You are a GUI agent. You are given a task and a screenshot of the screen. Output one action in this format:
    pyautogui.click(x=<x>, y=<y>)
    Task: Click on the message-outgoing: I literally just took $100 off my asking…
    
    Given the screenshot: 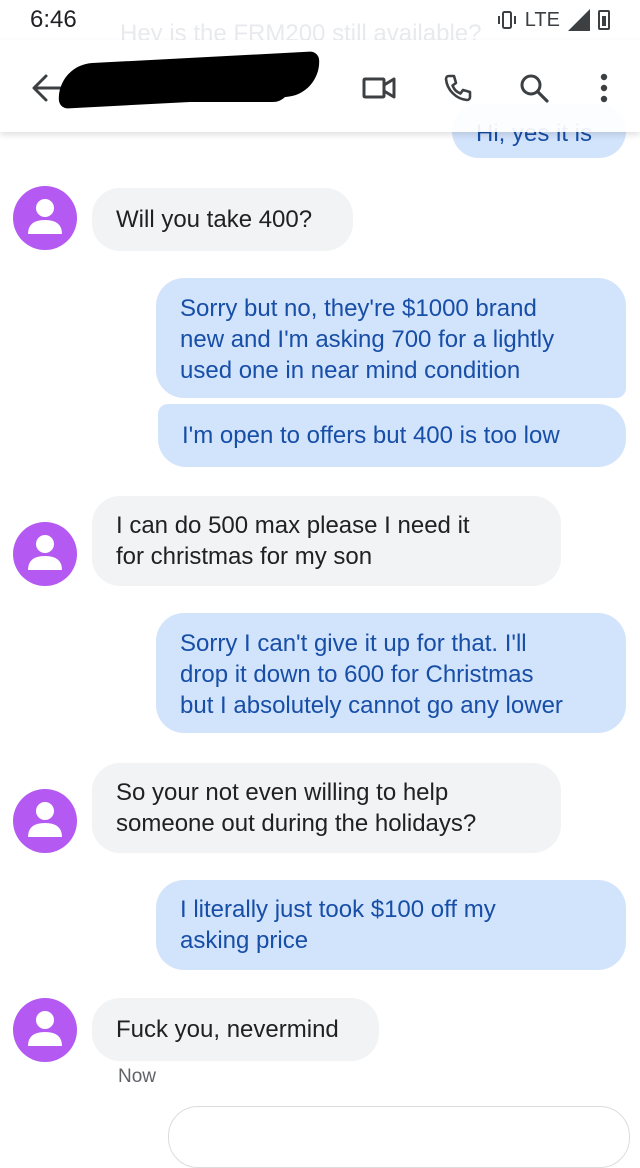 What is the action you would take?
    pyautogui.click(x=391, y=925)
    